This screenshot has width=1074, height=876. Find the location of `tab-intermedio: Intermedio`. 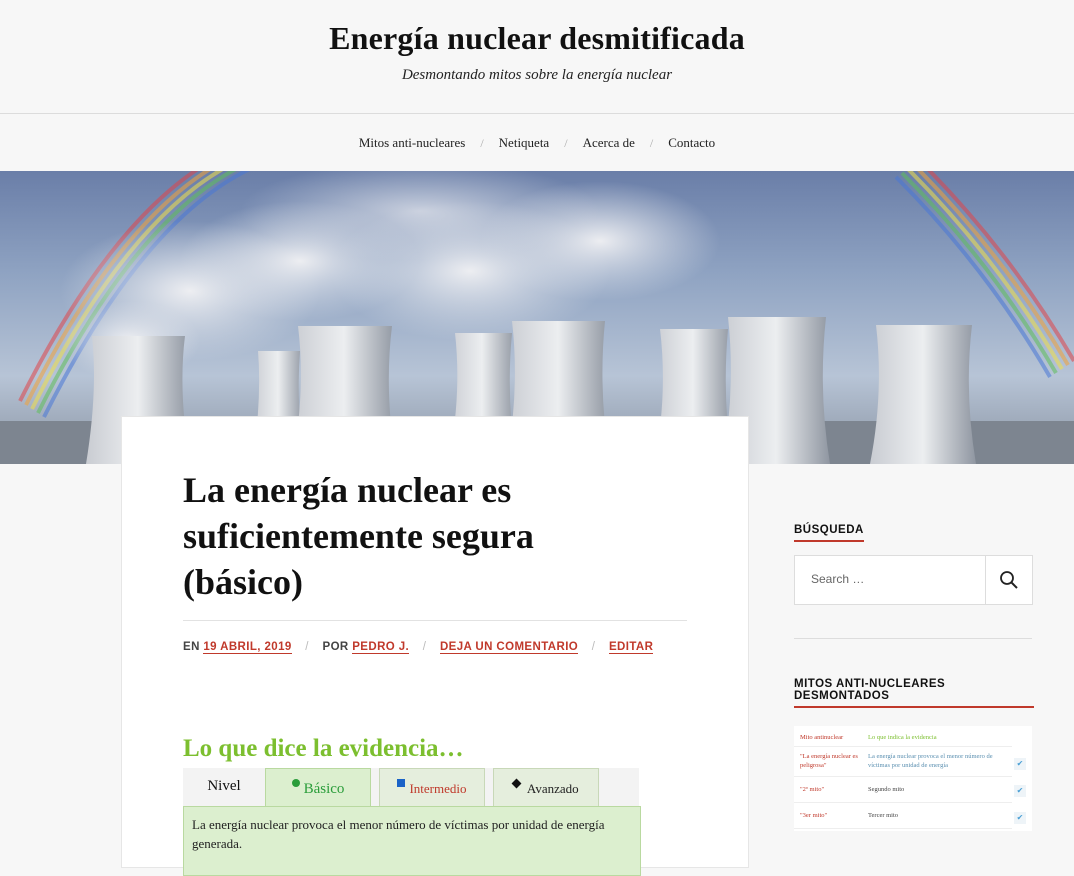

tab-intermedio: Intermedio is located at coordinates (432, 787).